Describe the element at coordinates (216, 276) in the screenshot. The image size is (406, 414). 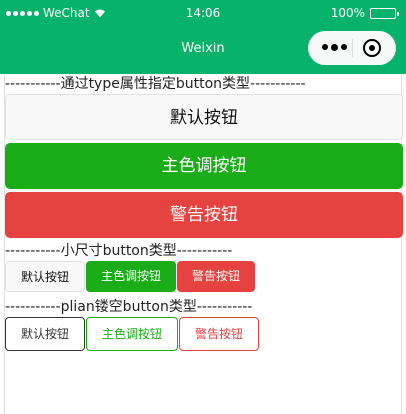
I see `mini-warn-button: 警告按钮` at that location.